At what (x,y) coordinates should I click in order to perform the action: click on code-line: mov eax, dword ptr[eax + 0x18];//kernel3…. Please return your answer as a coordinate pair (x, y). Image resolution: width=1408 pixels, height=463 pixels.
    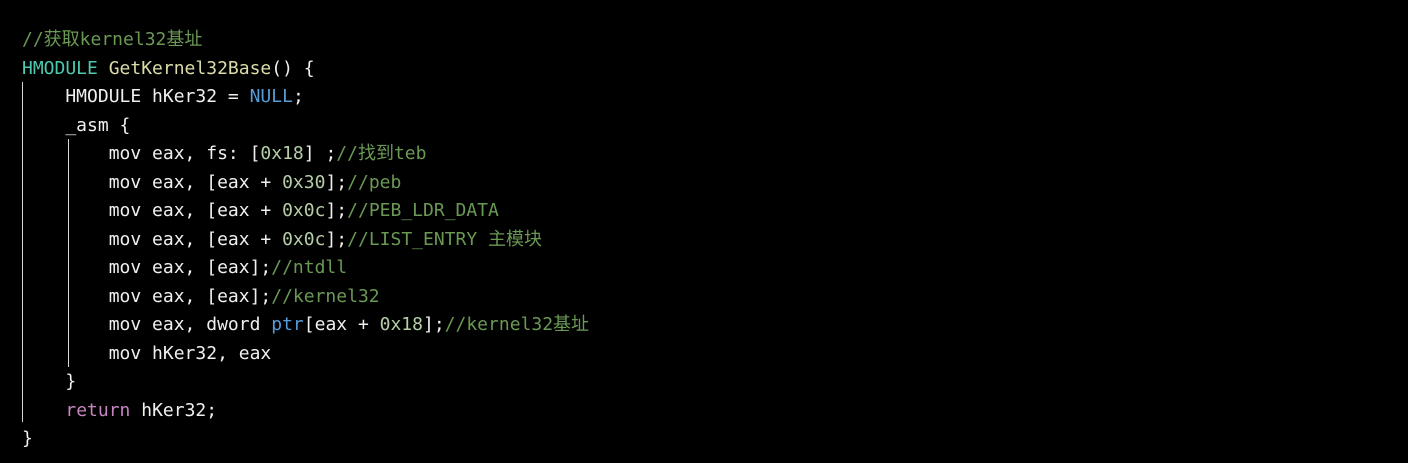
    Looking at the image, I should click on (305, 325).